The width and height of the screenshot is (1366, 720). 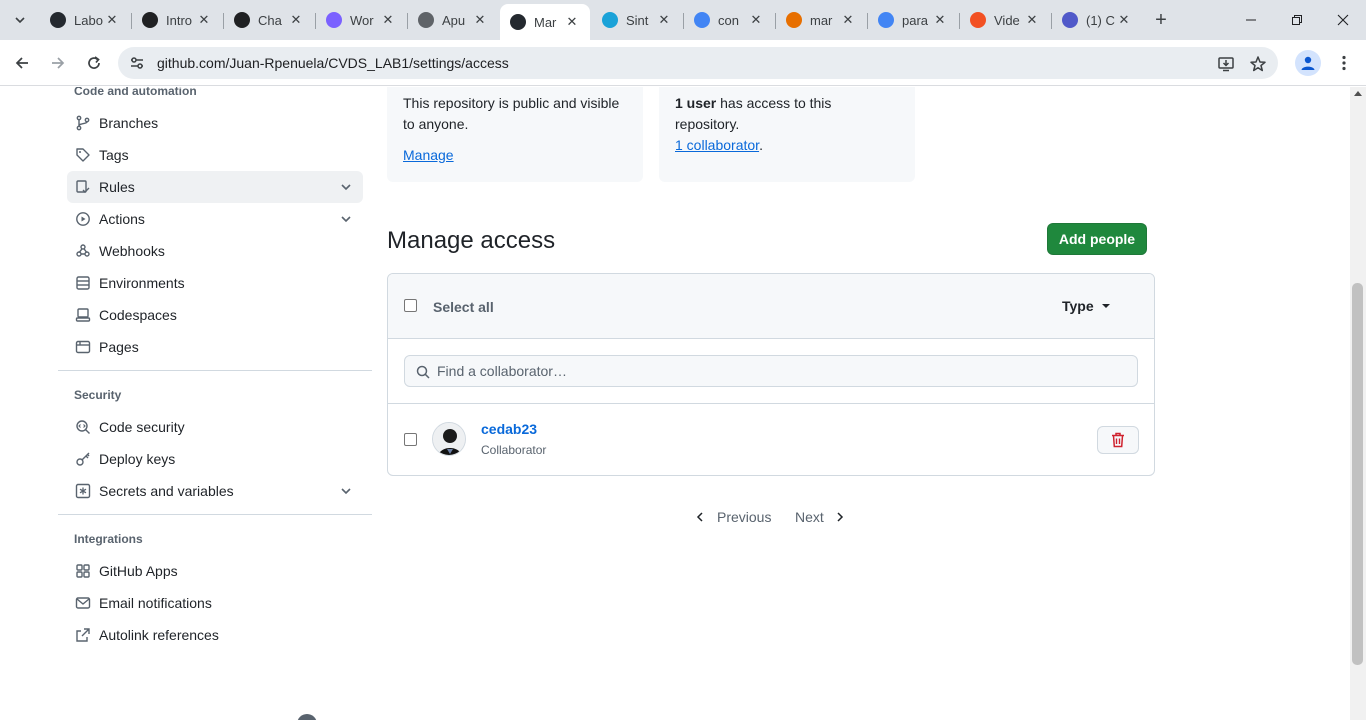 I want to click on minimize-button, so click(x=1251, y=20).